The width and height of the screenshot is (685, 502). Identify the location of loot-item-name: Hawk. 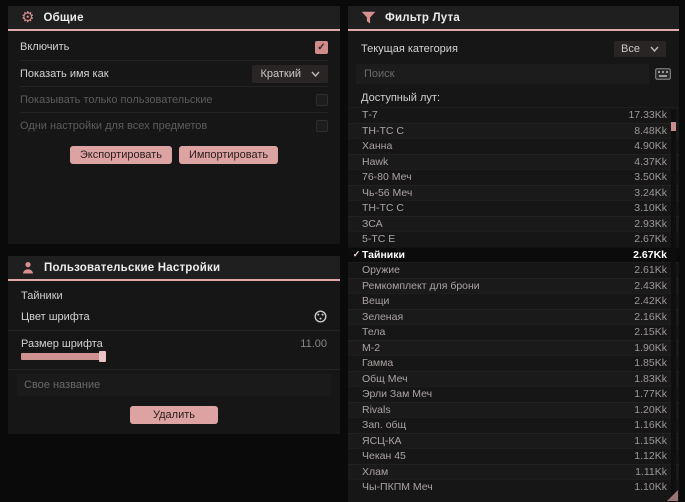
(375, 161).